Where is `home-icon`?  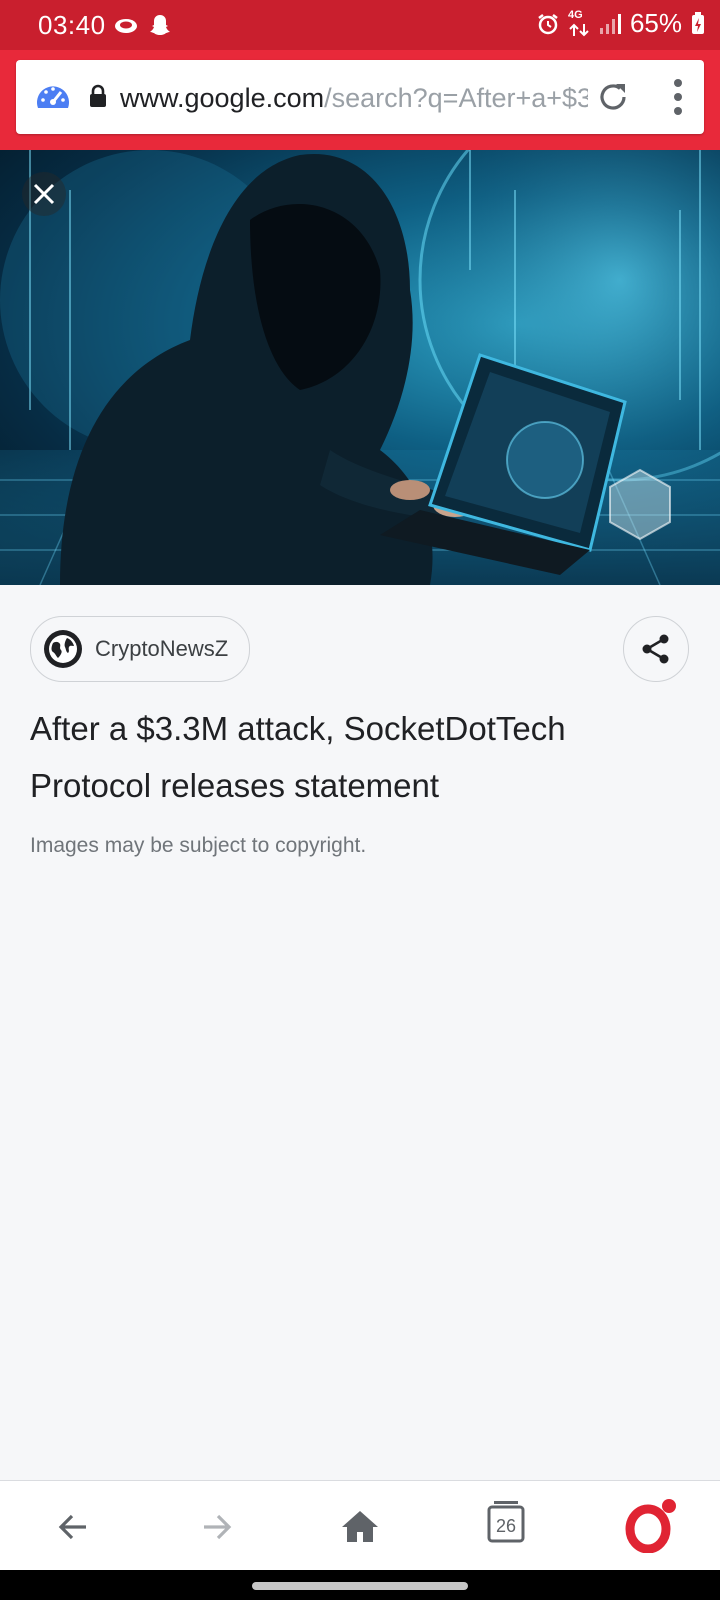
home-icon is located at coordinates (360, 1527).